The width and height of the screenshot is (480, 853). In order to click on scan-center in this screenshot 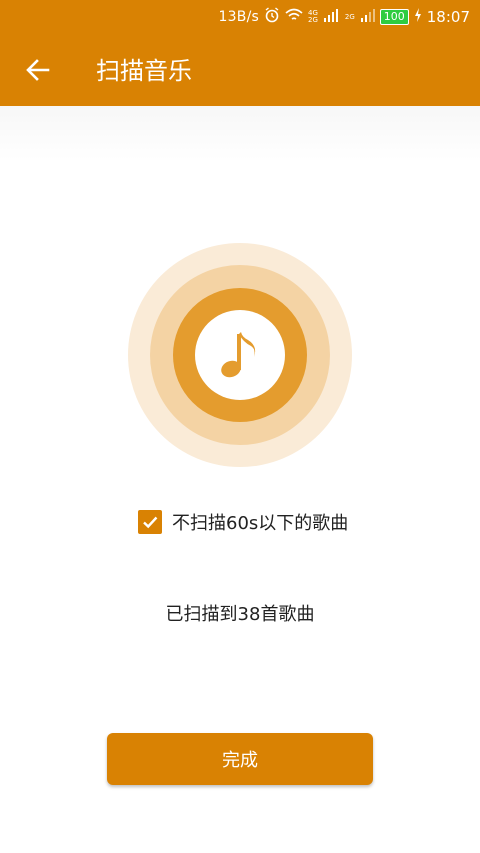, I will do `click(240, 355)`.